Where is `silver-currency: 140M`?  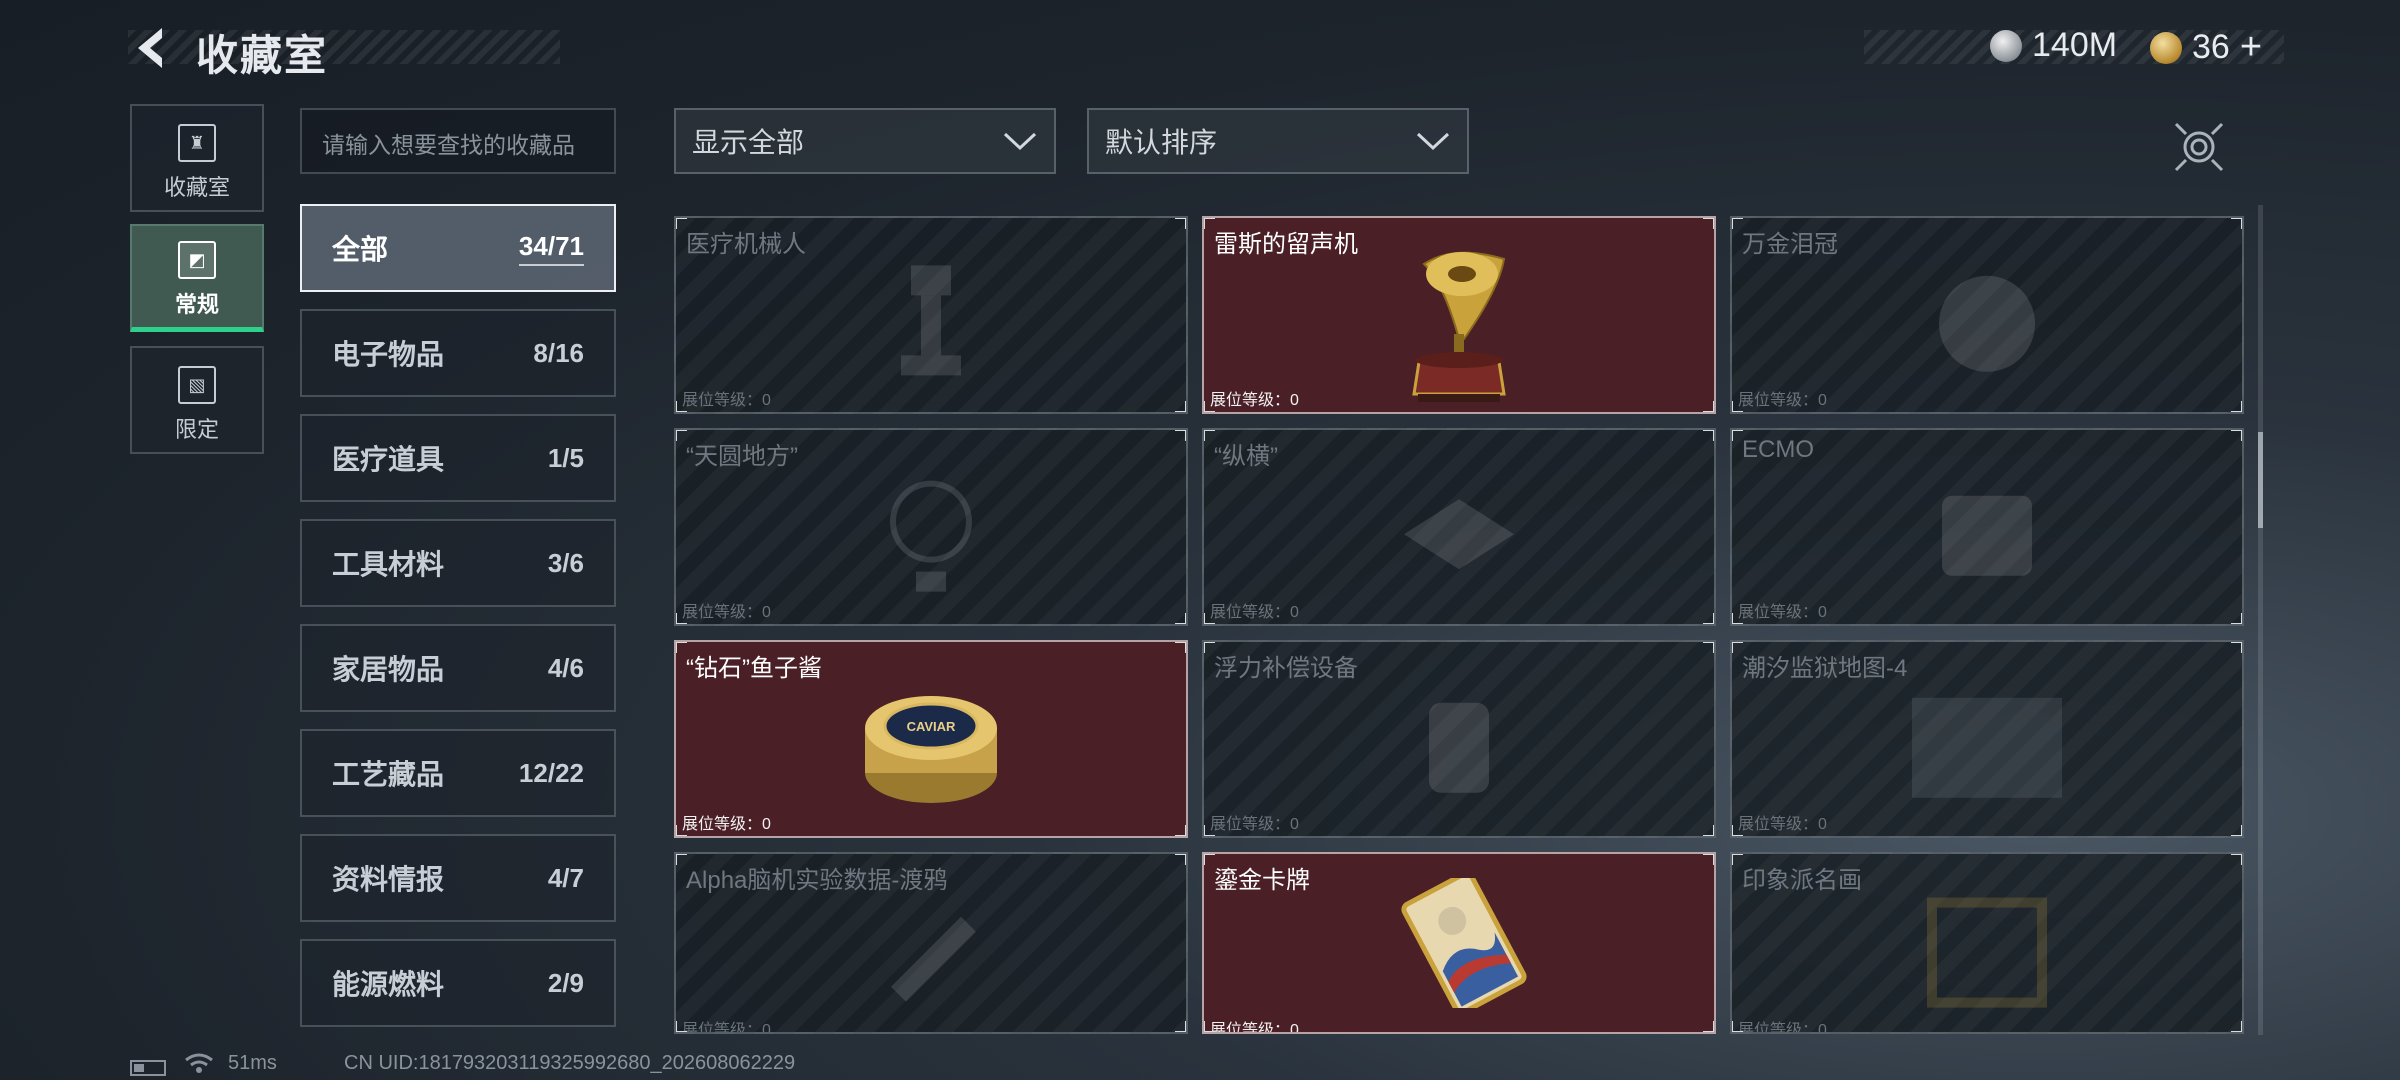 silver-currency: 140M is located at coordinates (2053, 45).